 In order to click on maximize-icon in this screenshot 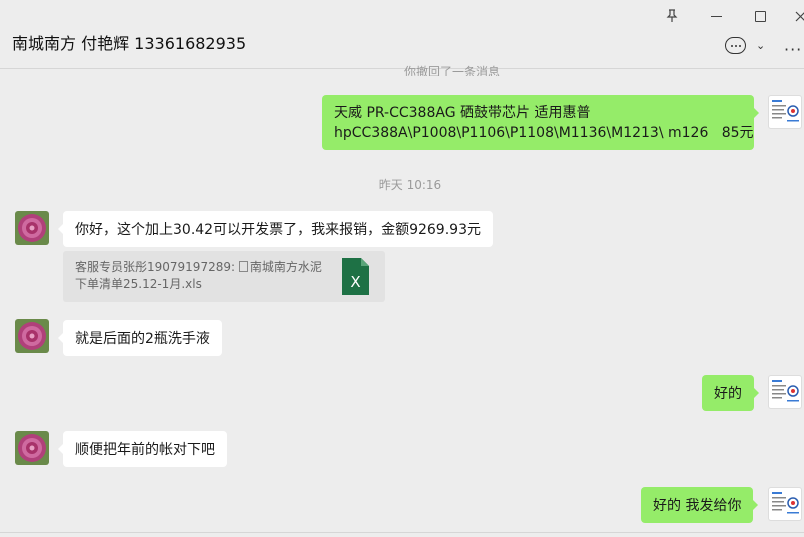, I will do `click(760, 16)`.